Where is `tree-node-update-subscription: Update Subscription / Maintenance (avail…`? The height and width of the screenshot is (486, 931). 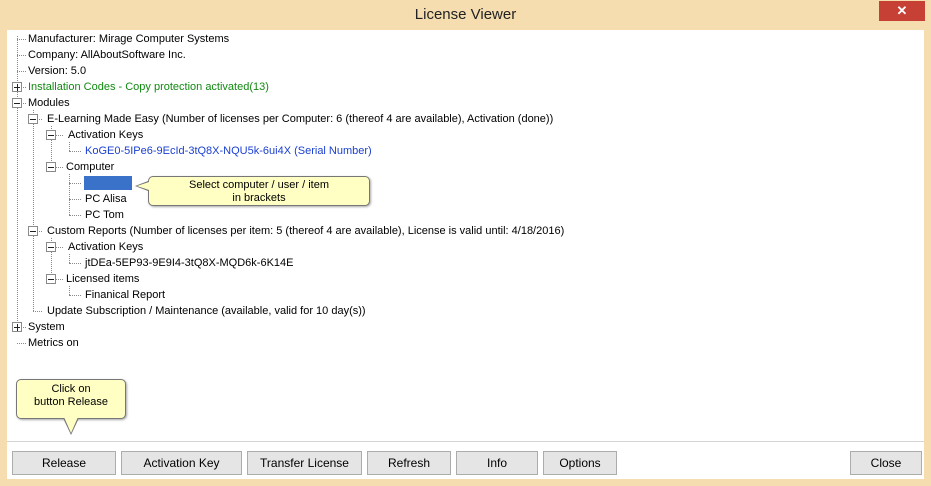
tree-node-update-subscription: Update Subscription / Maintenance (avail… is located at coordinates (206, 311).